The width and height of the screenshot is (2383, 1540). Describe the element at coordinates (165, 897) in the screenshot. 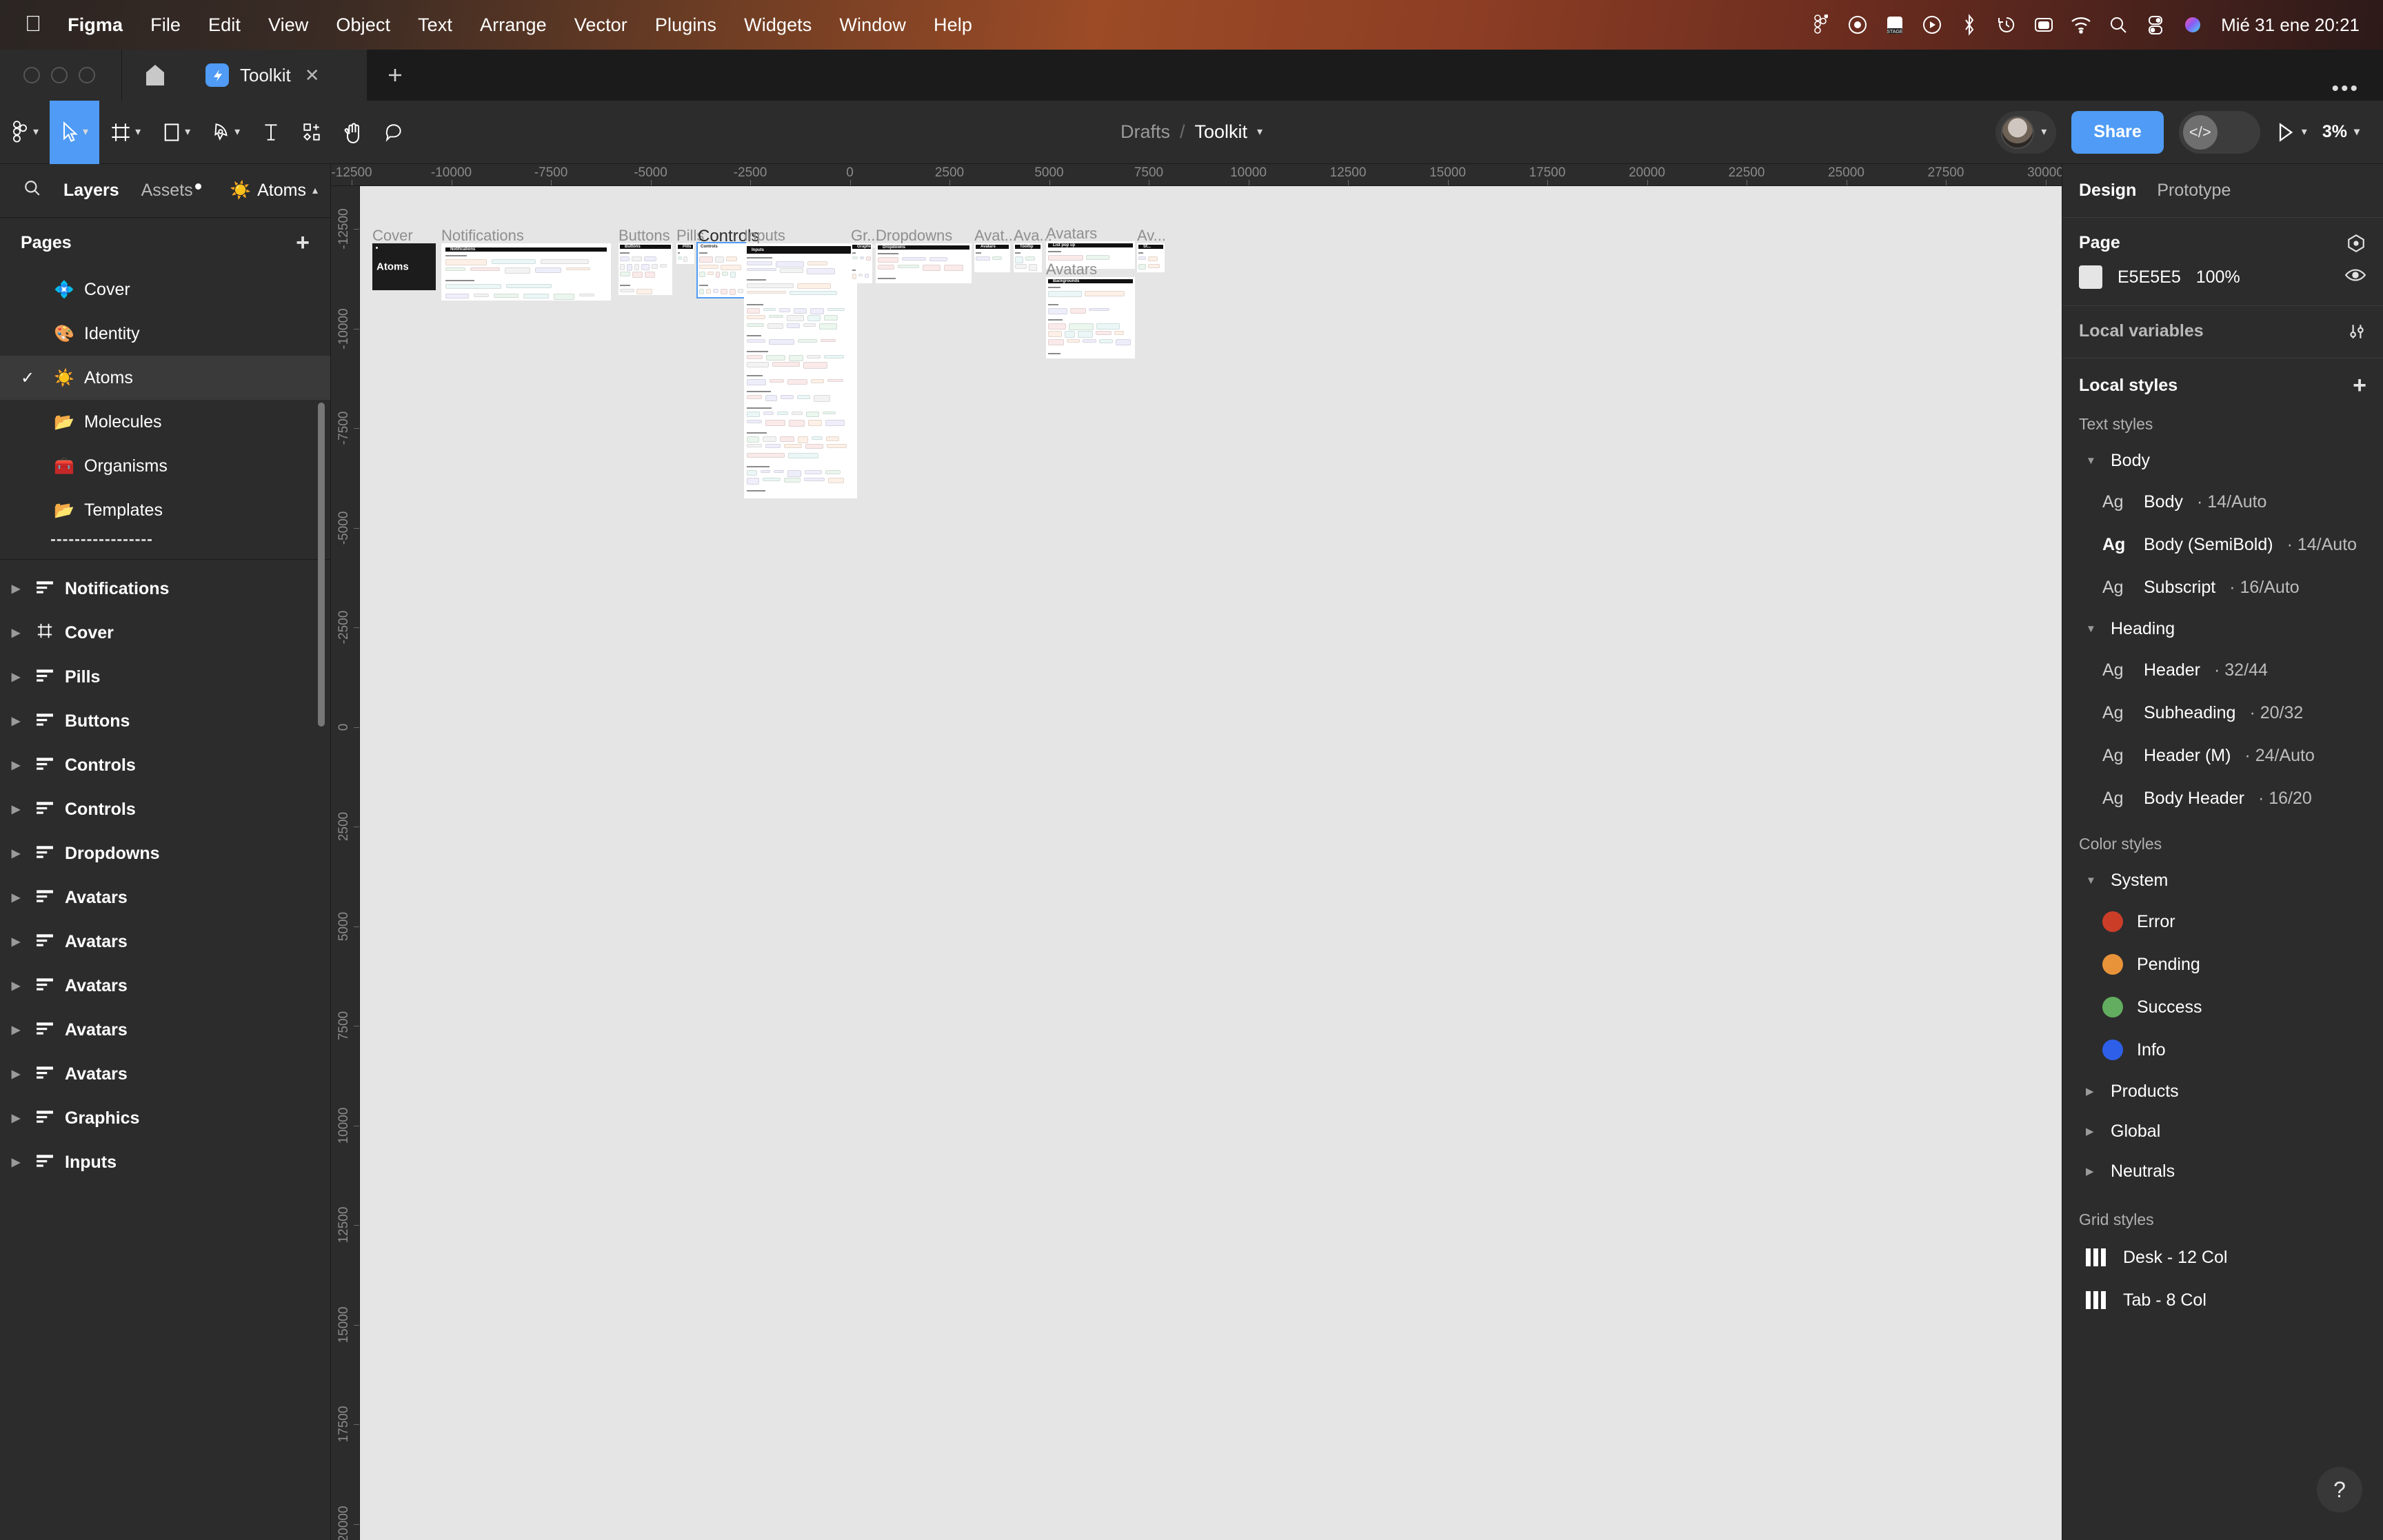

I see `layer-item-avatars-1: ▶ Avatars` at that location.